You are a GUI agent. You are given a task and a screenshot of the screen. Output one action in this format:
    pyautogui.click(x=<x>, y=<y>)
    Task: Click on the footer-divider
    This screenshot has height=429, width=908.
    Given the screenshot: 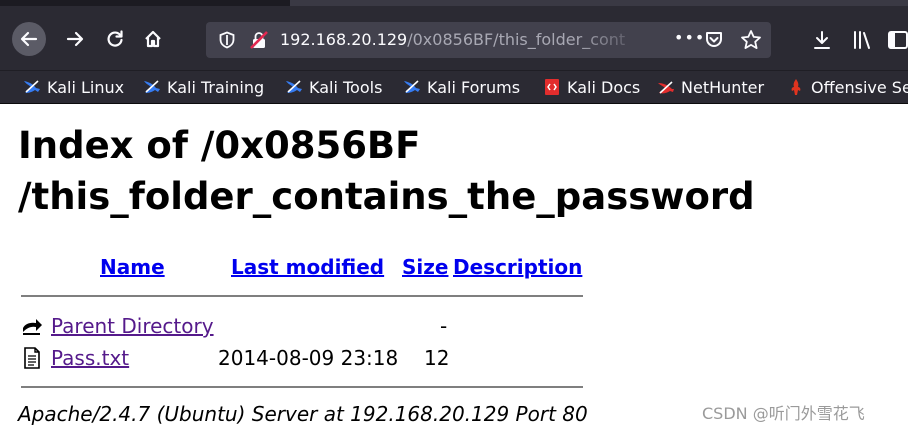 What is the action you would take?
    pyautogui.click(x=302, y=387)
    